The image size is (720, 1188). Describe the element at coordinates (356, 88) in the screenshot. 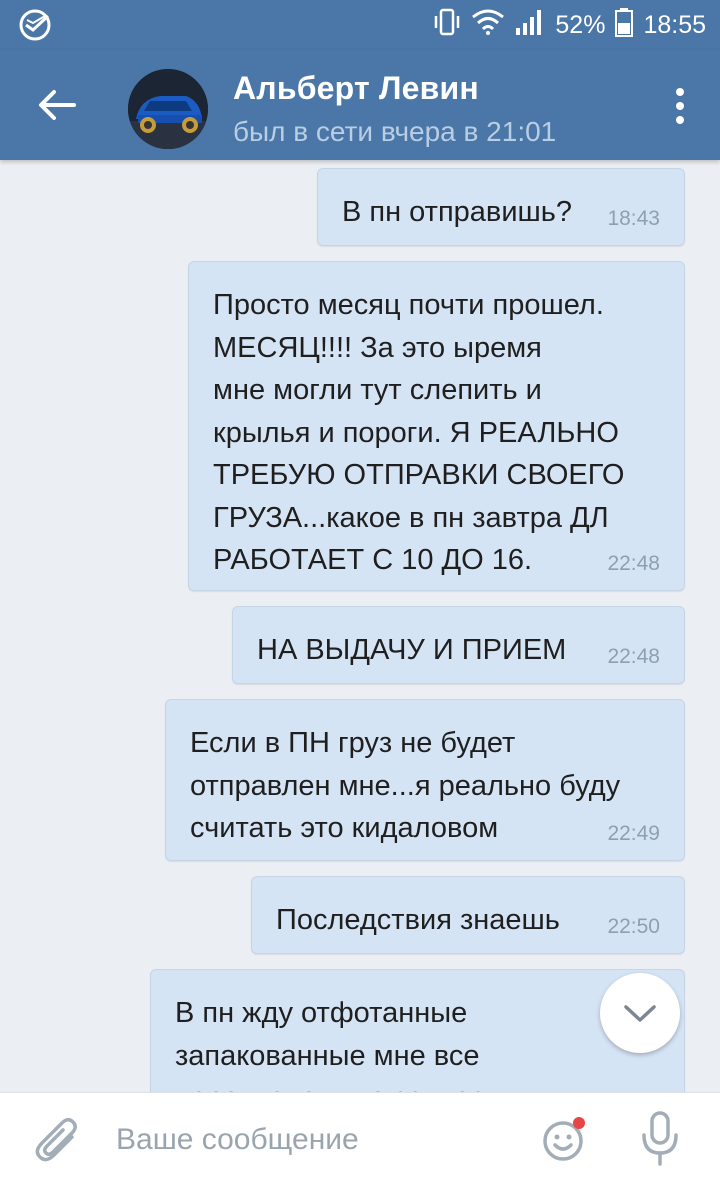

I see `contact-name: Альберт Левин` at that location.